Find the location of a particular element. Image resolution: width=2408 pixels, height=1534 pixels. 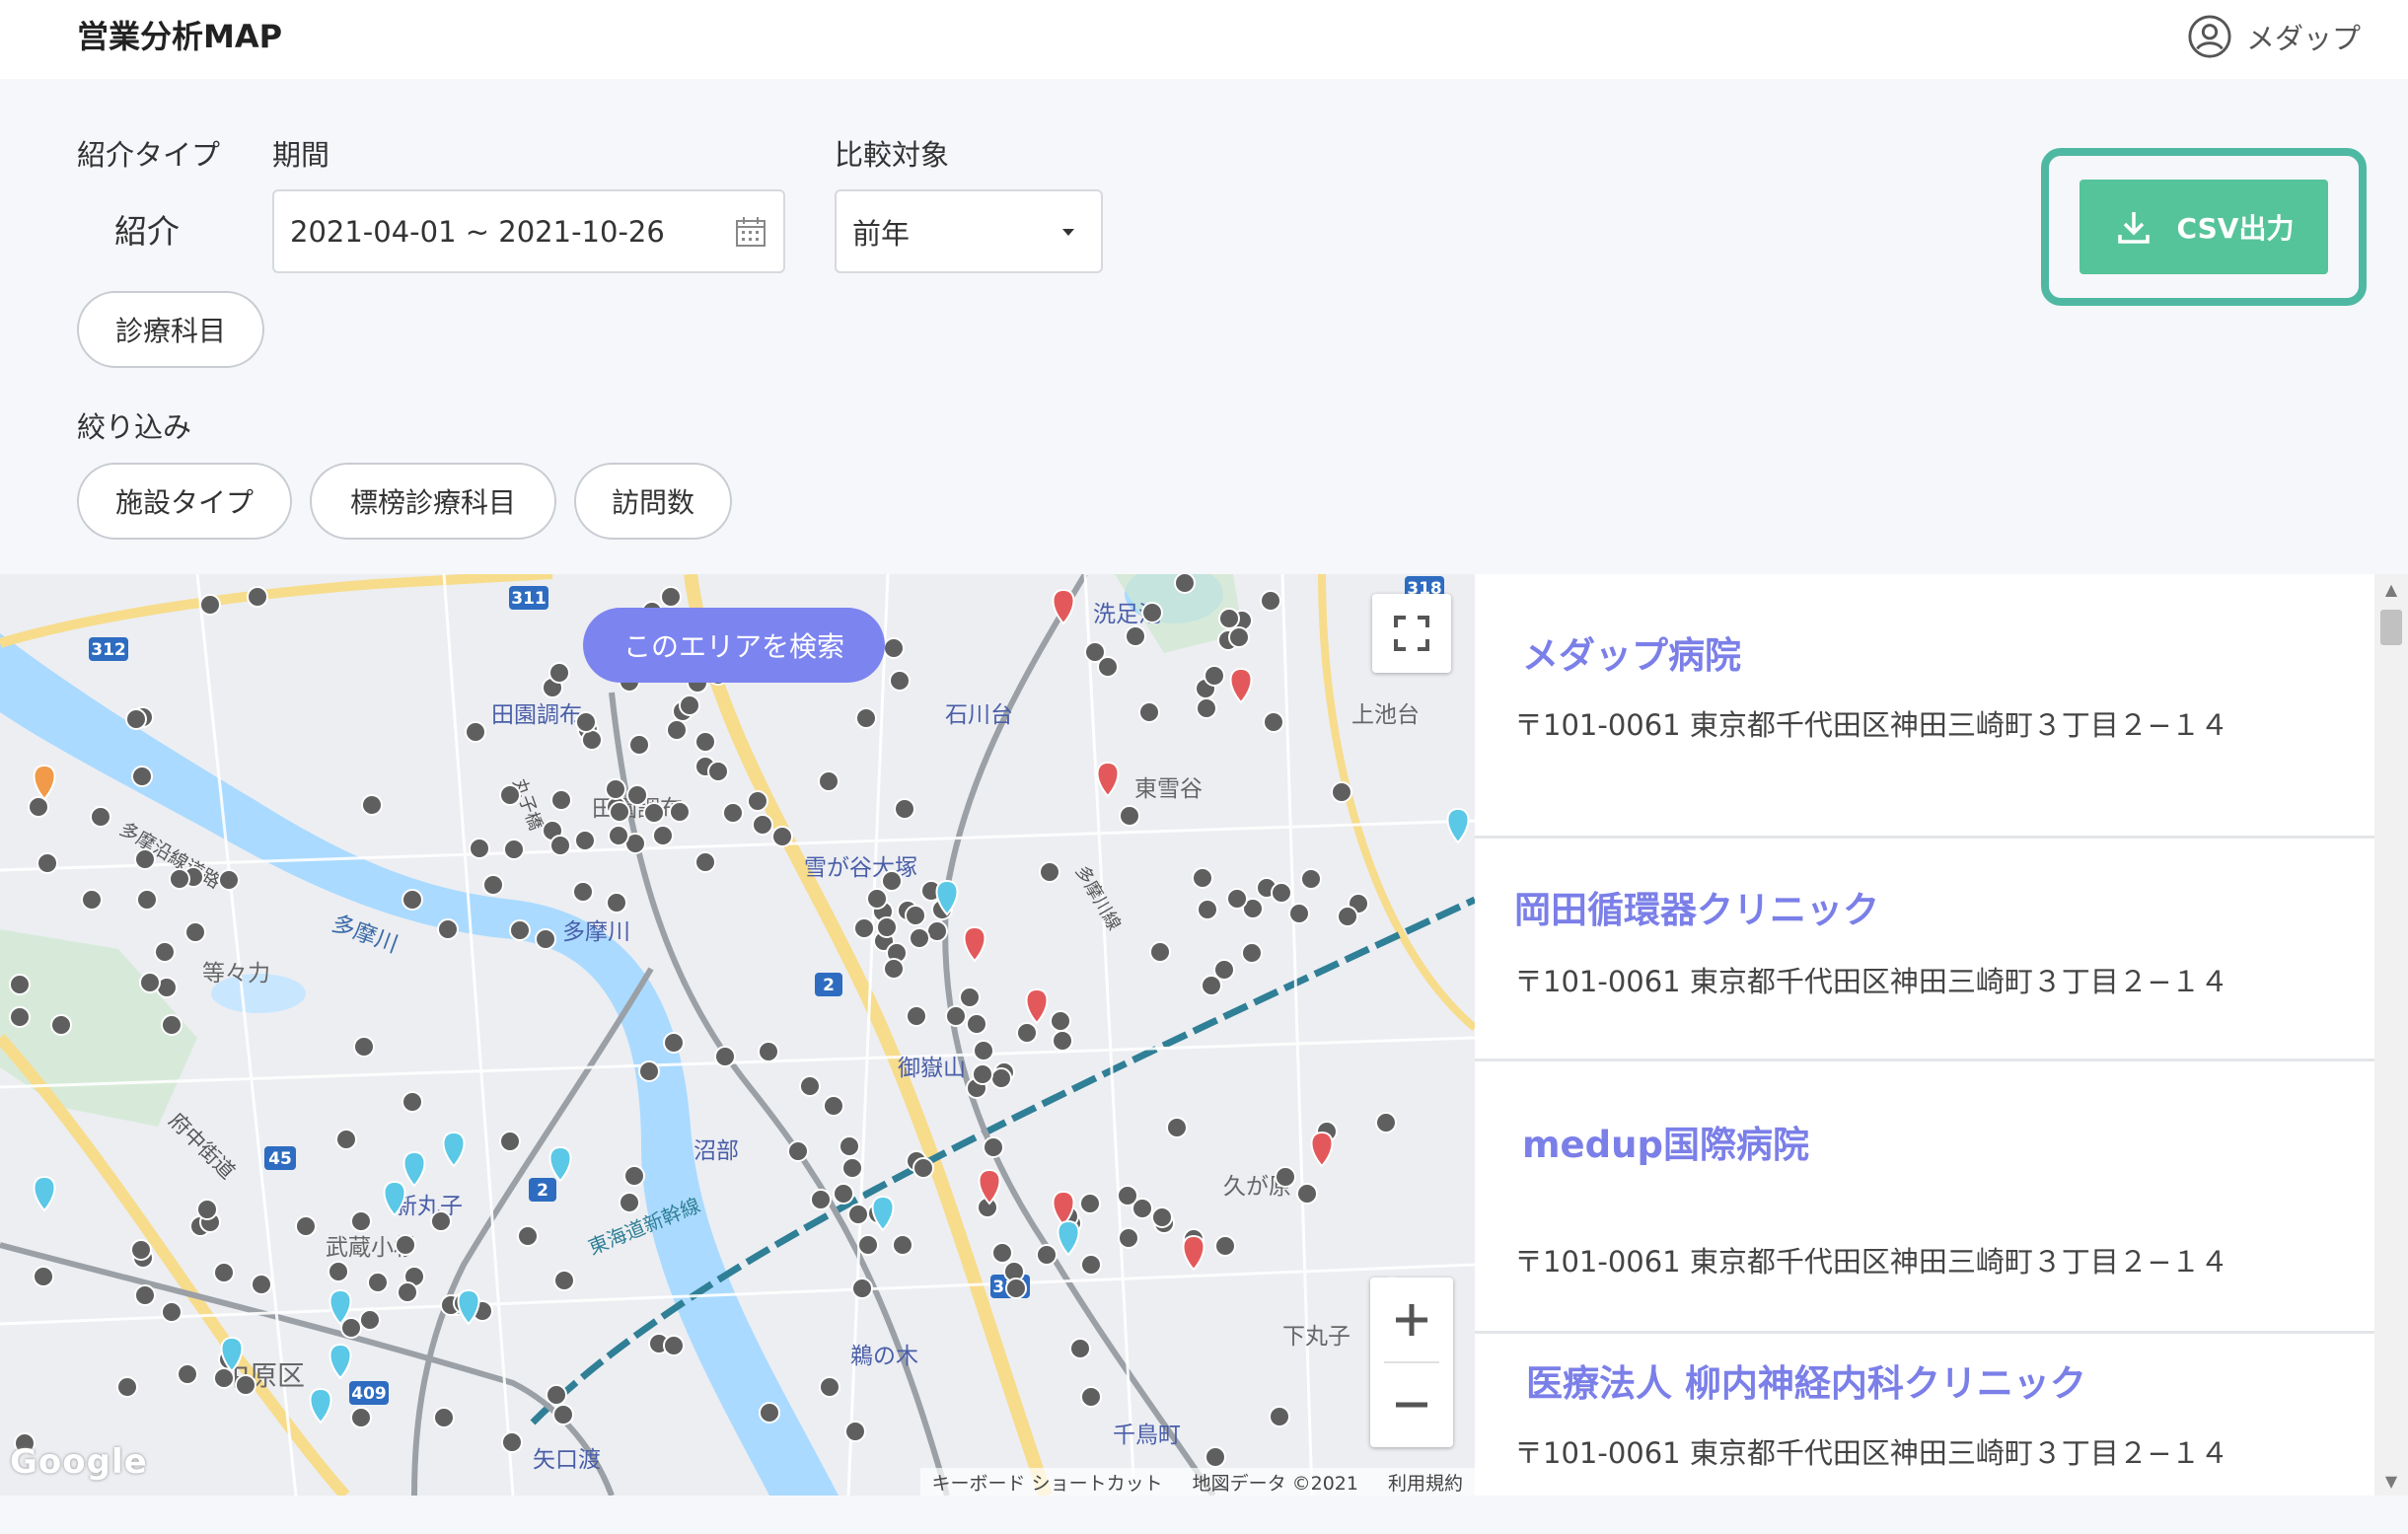

fullscreen-button is located at coordinates (1411, 633).